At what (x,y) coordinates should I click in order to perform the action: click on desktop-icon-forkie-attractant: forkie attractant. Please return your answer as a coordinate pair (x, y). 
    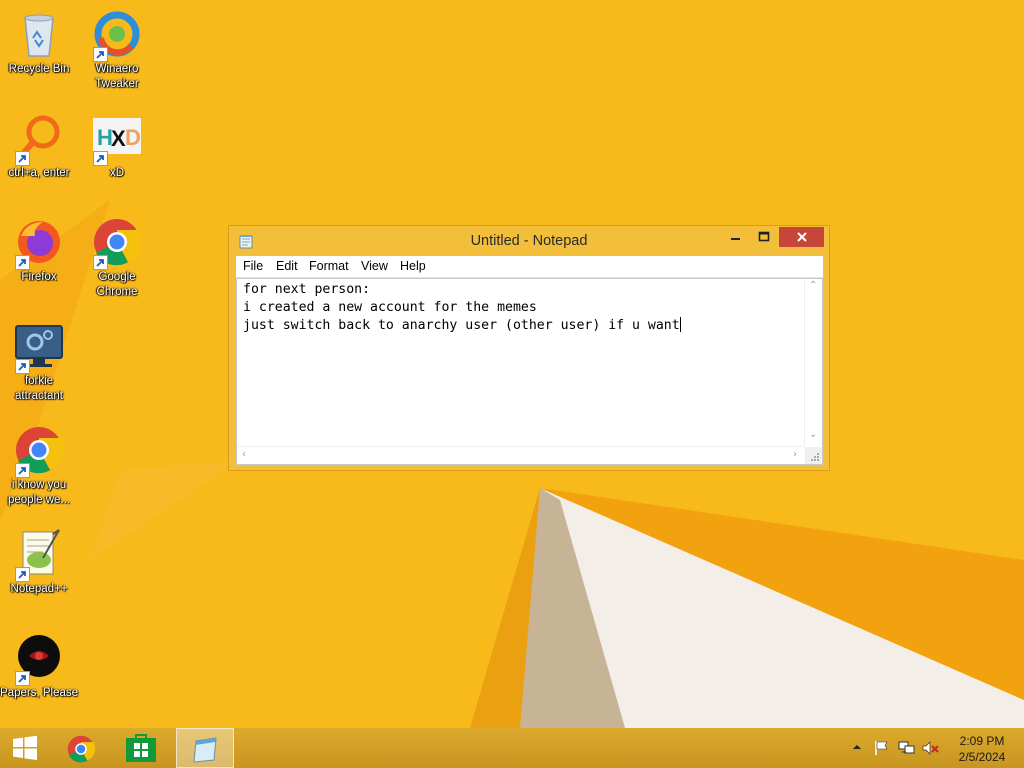
    Looking at the image, I should click on (39, 362).